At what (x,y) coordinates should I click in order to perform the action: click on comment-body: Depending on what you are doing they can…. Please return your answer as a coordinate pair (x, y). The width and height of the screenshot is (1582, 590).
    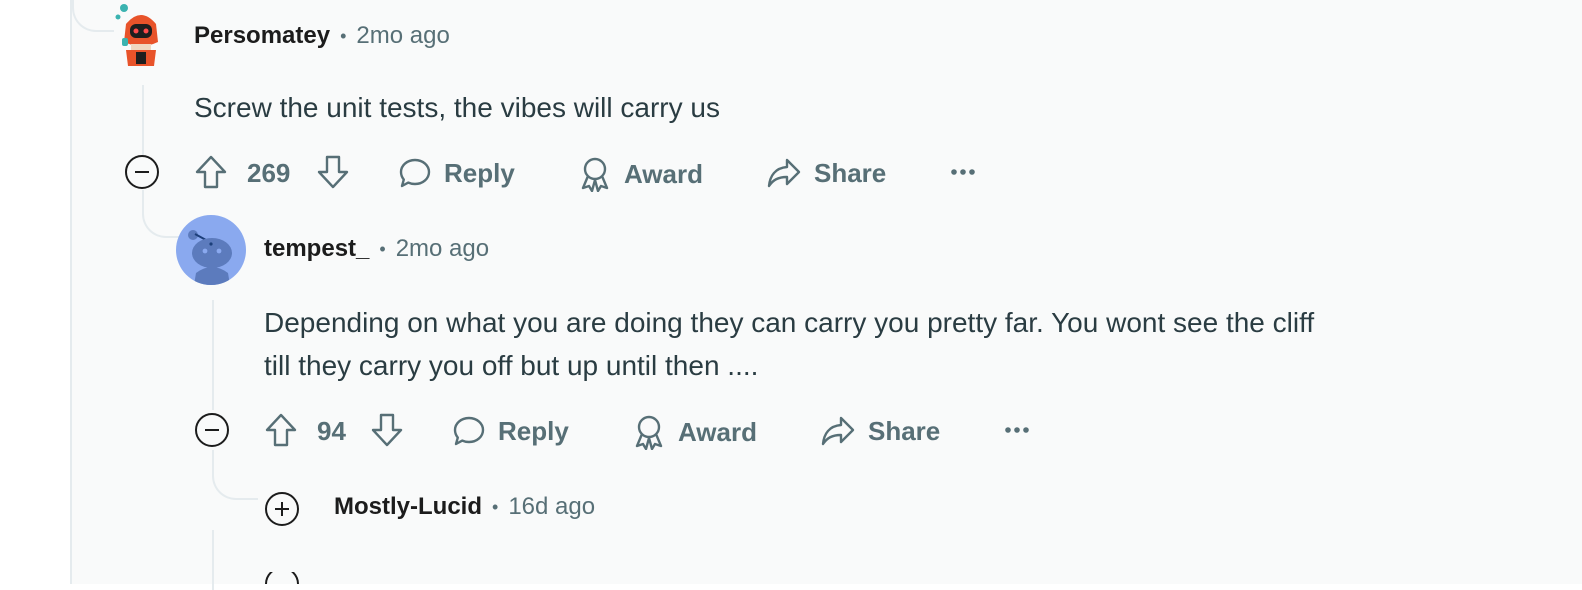
    Looking at the image, I should click on (914, 344).